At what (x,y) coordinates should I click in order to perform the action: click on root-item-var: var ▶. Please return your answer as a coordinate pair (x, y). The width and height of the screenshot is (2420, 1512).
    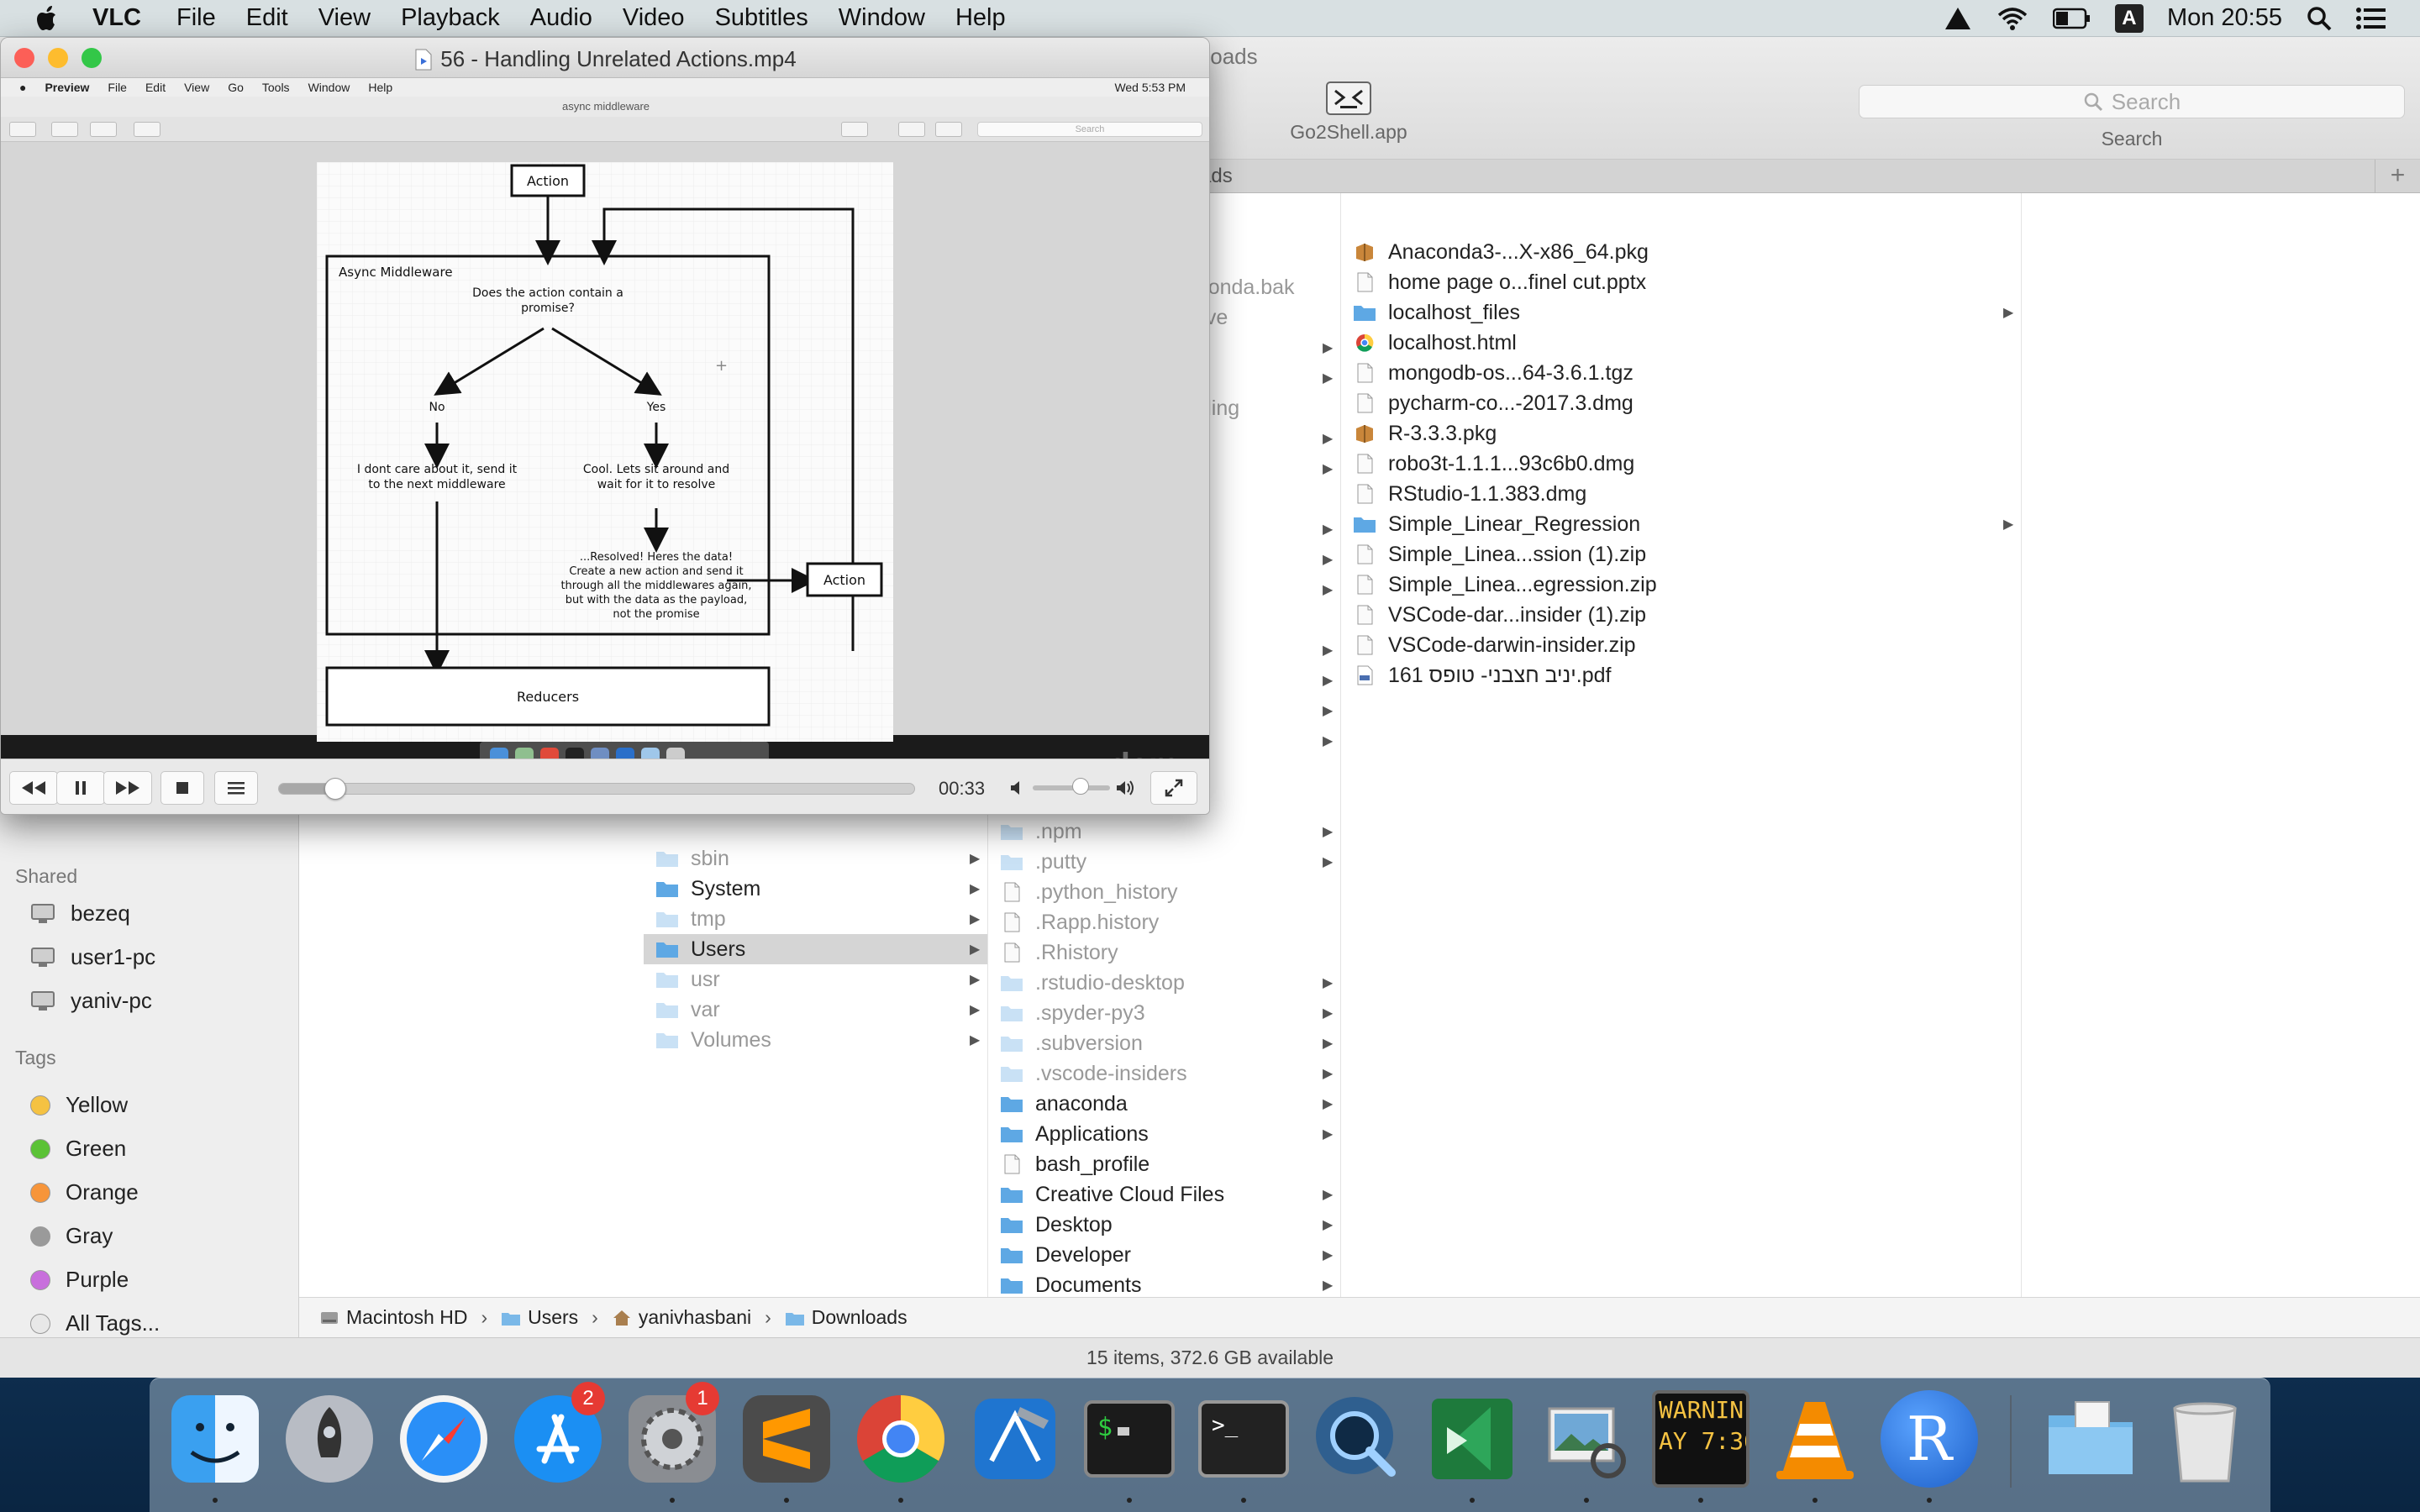
    Looking at the image, I should click on (815, 1010).